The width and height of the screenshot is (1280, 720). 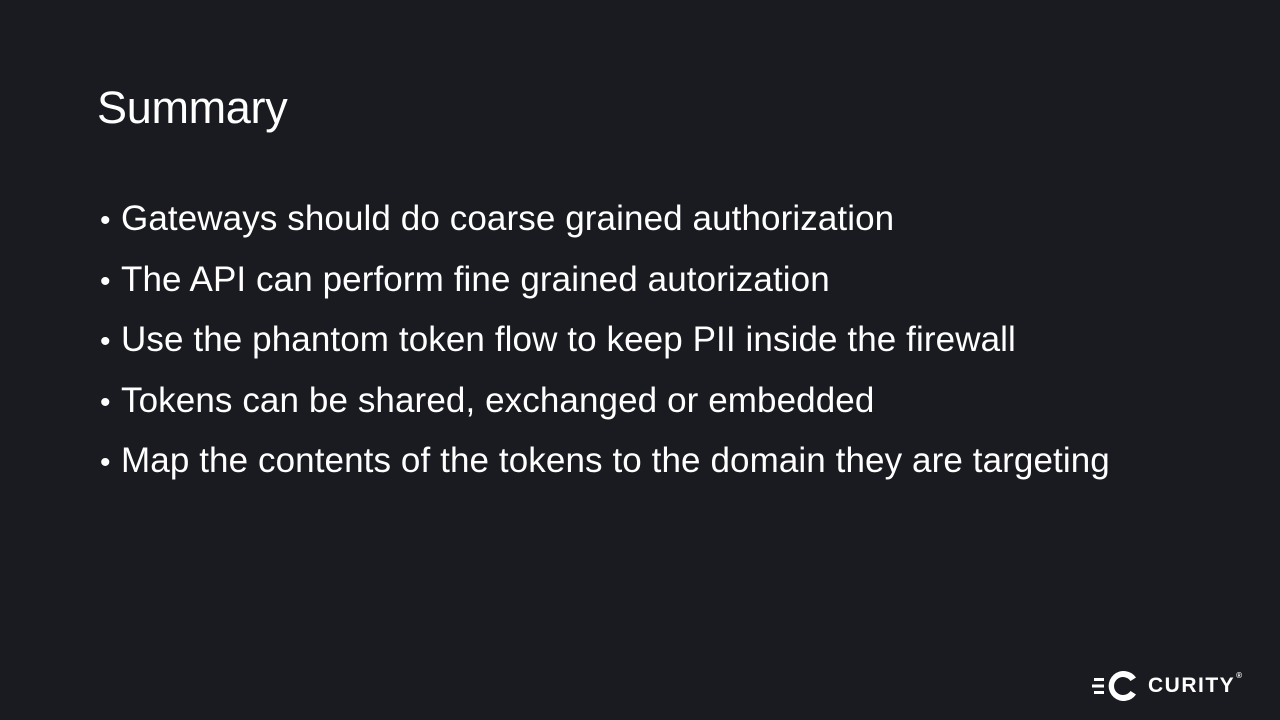 What do you see at coordinates (1192, 685) in the screenshot?
I see `curity-wordmark-text: CURITY` at bounding box center [1192, 685].